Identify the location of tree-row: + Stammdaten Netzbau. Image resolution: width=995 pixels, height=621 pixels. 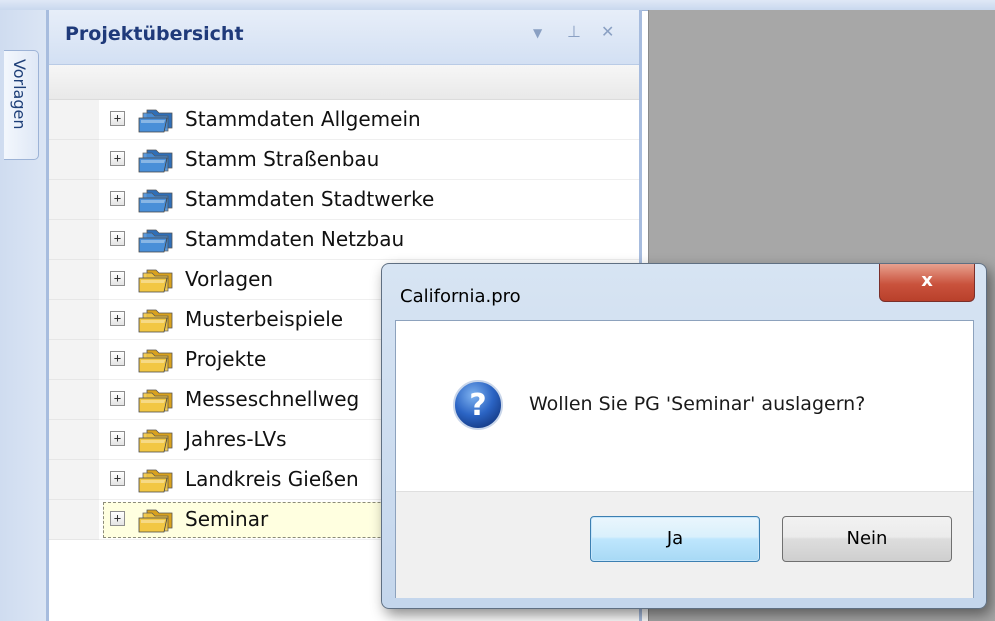
(344, 240).